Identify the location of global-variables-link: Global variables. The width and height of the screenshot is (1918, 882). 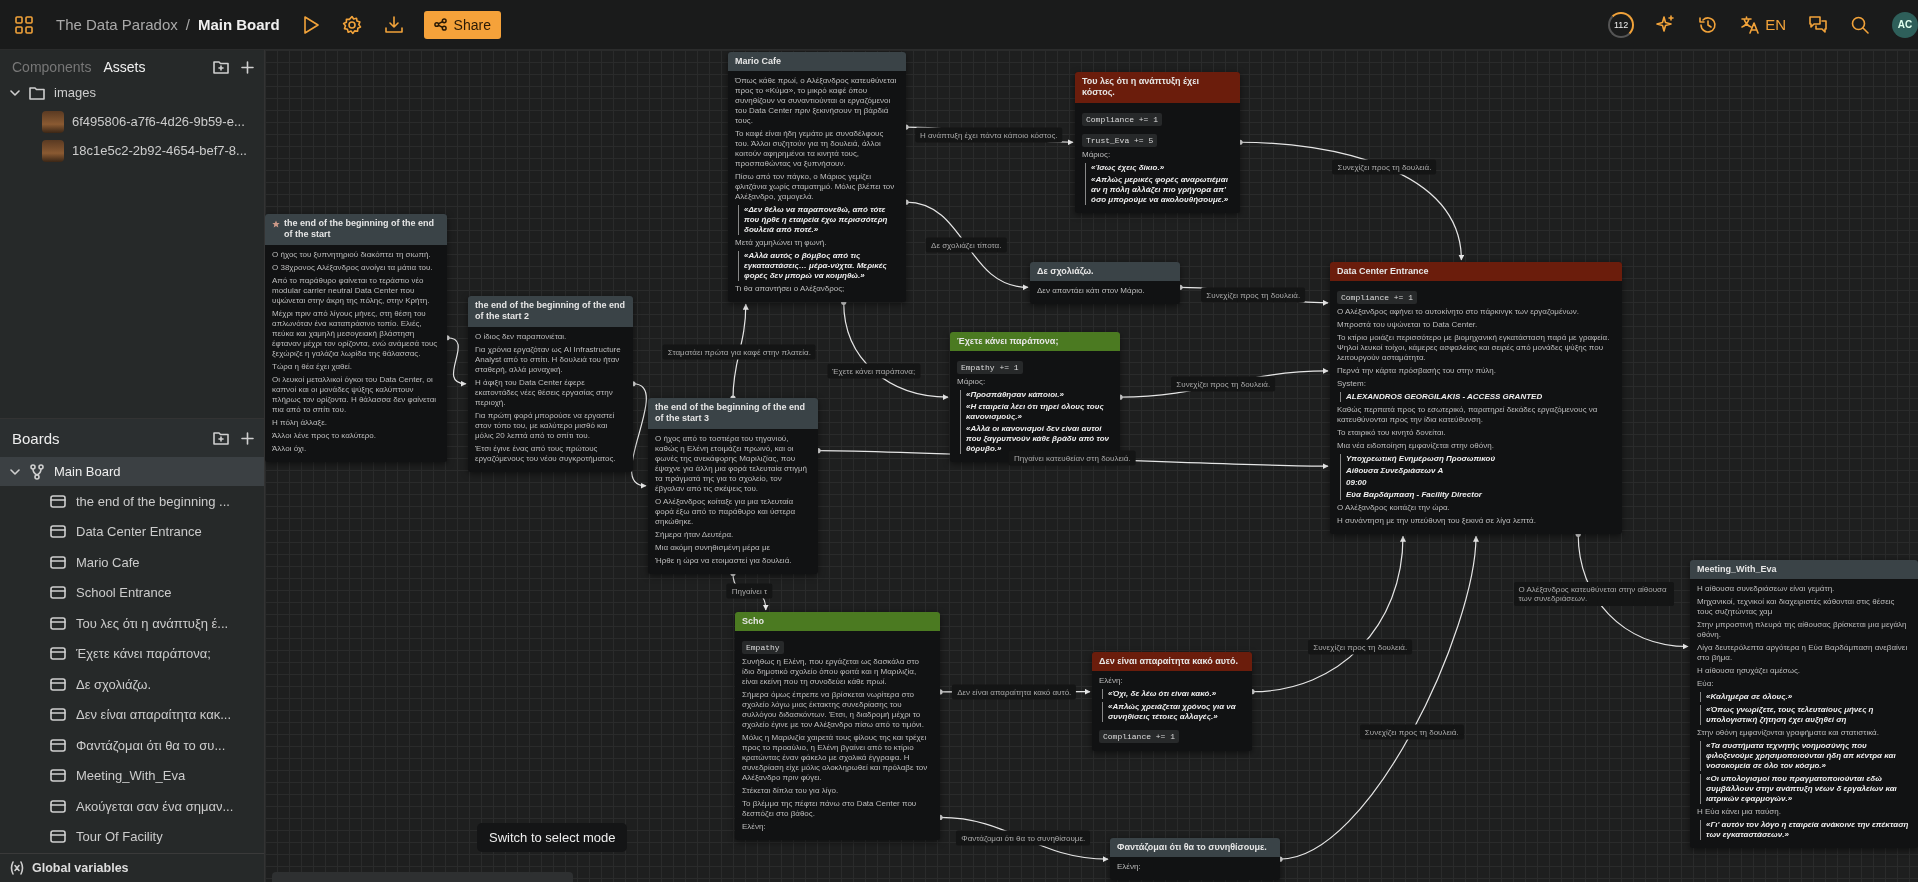
(80, 868).